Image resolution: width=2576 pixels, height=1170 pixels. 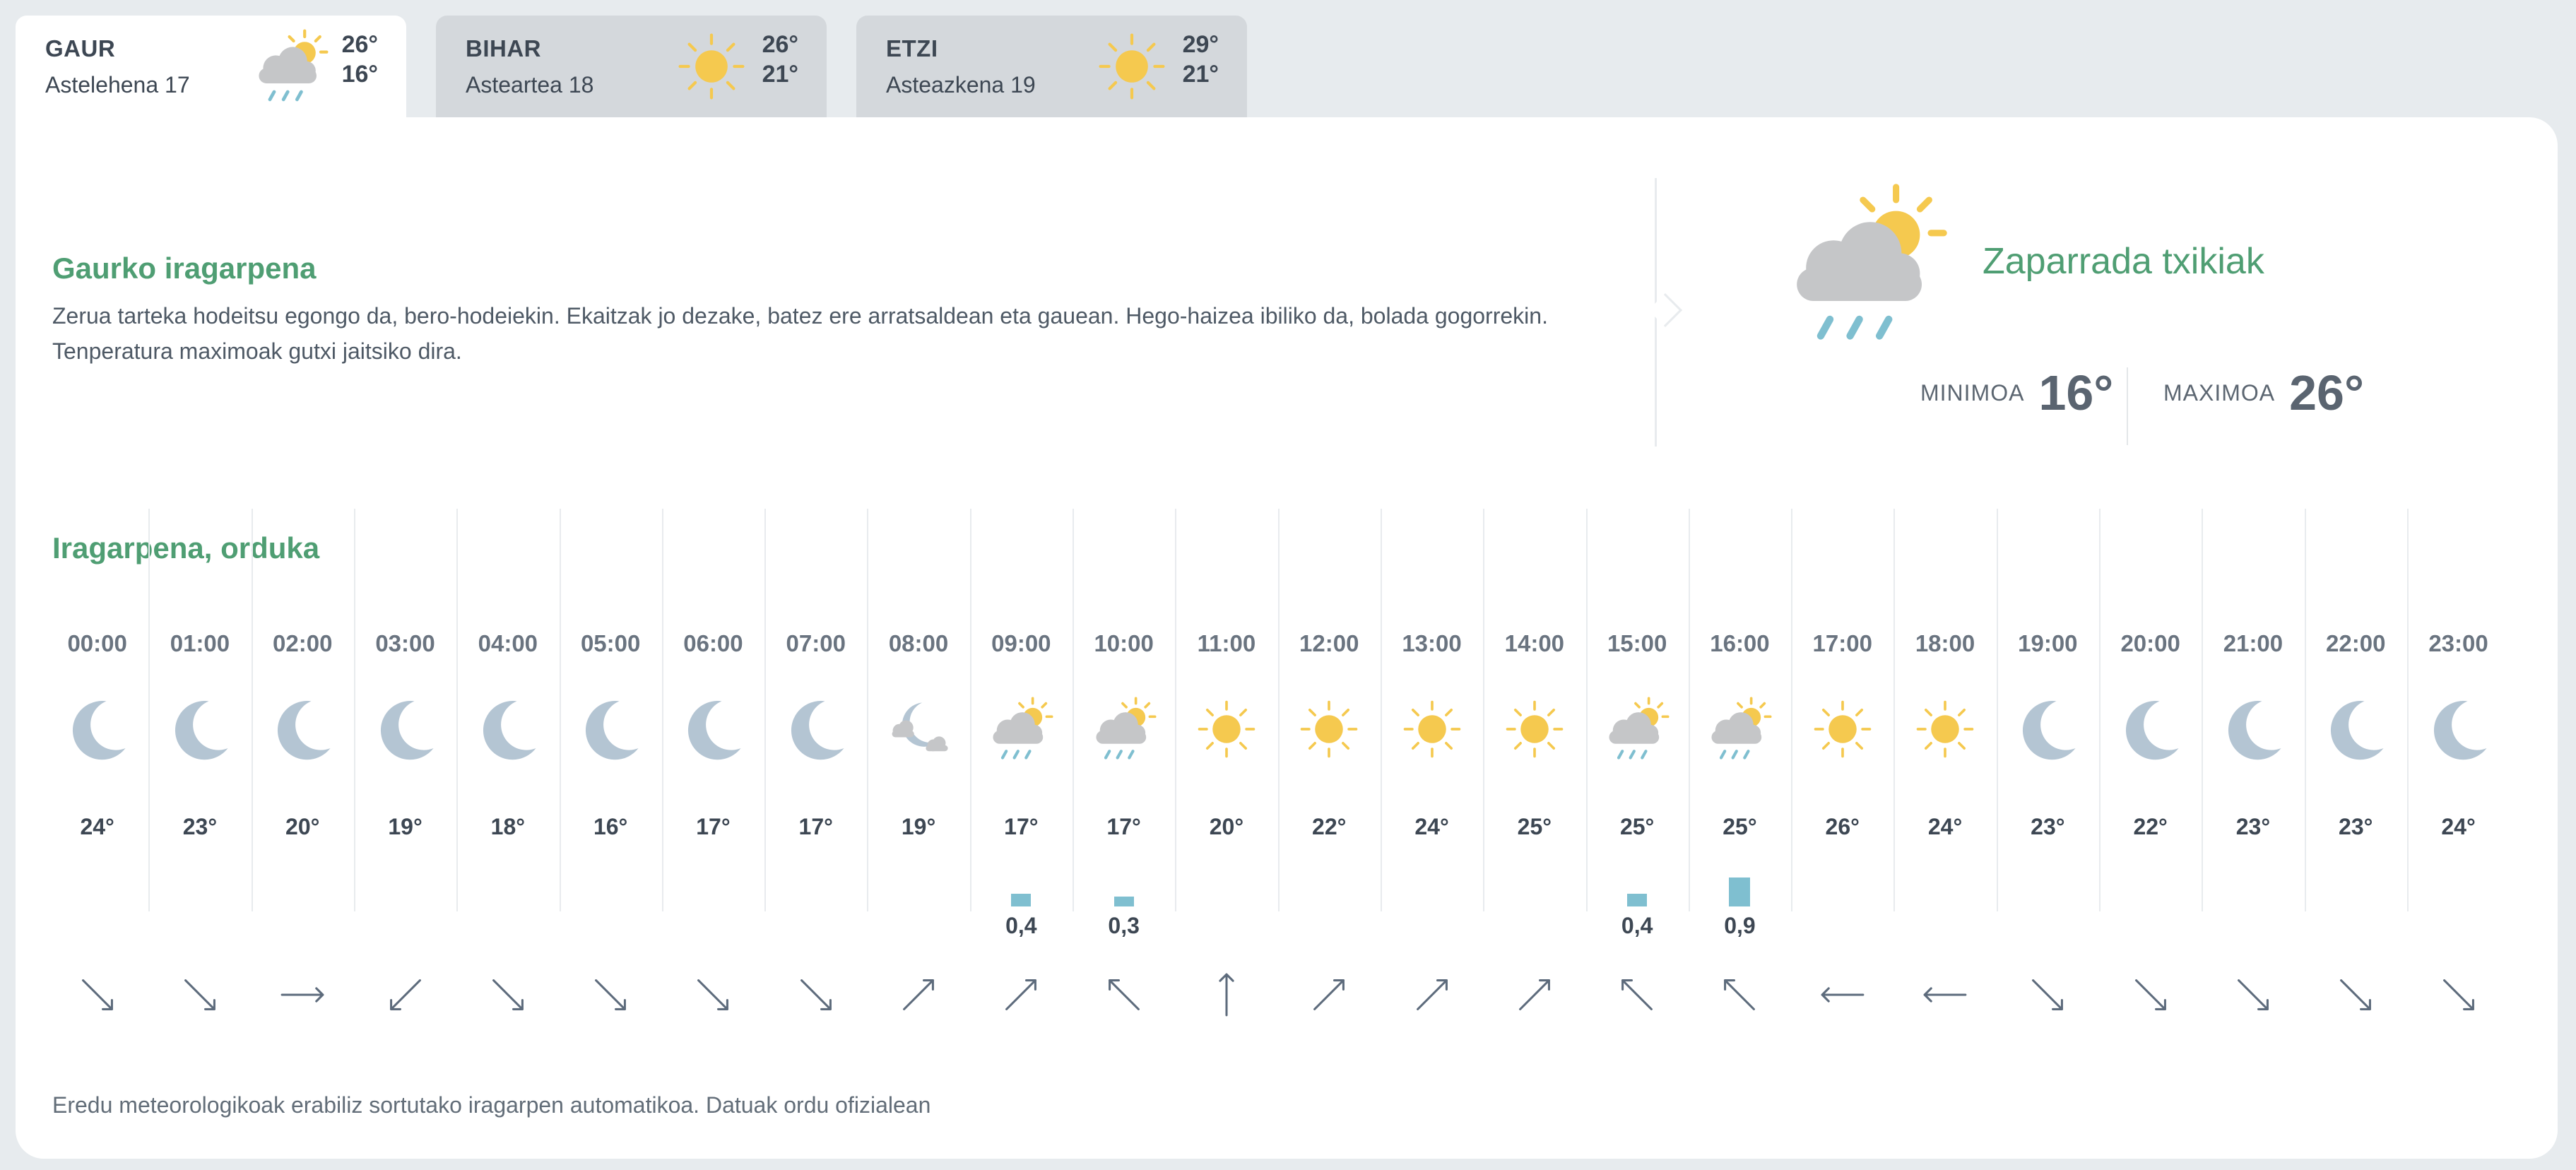 What do you see at coordinates (1665, 310) in the screenshot?
I see `divider-notch` at bounding box center [1665, 310].